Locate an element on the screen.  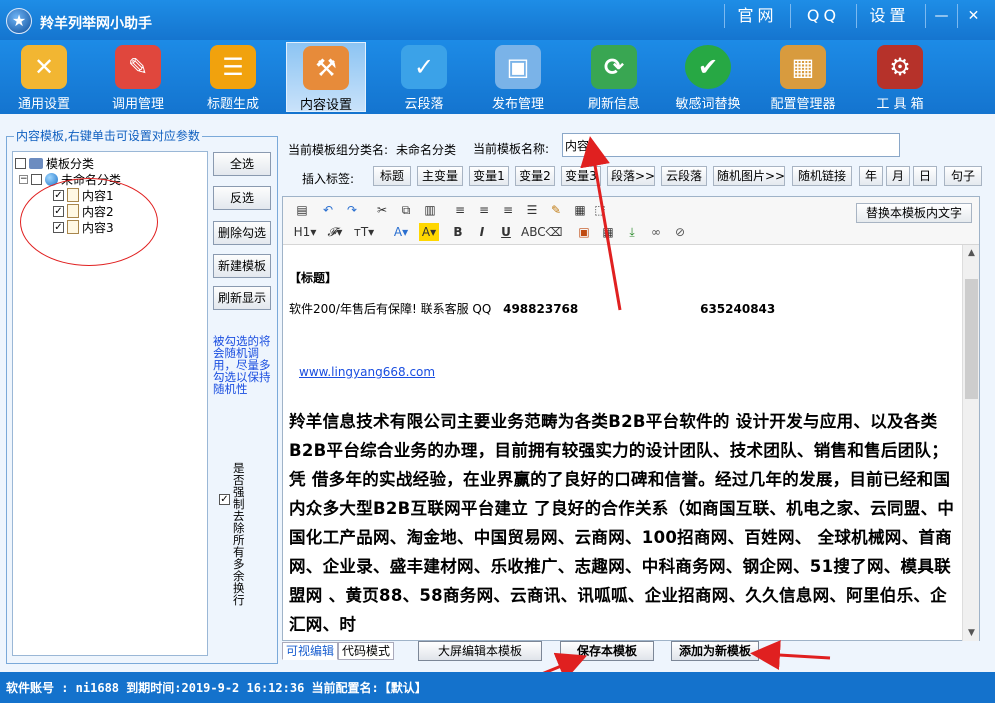
arrow-to-add-new is located at coordinates (790, 655).